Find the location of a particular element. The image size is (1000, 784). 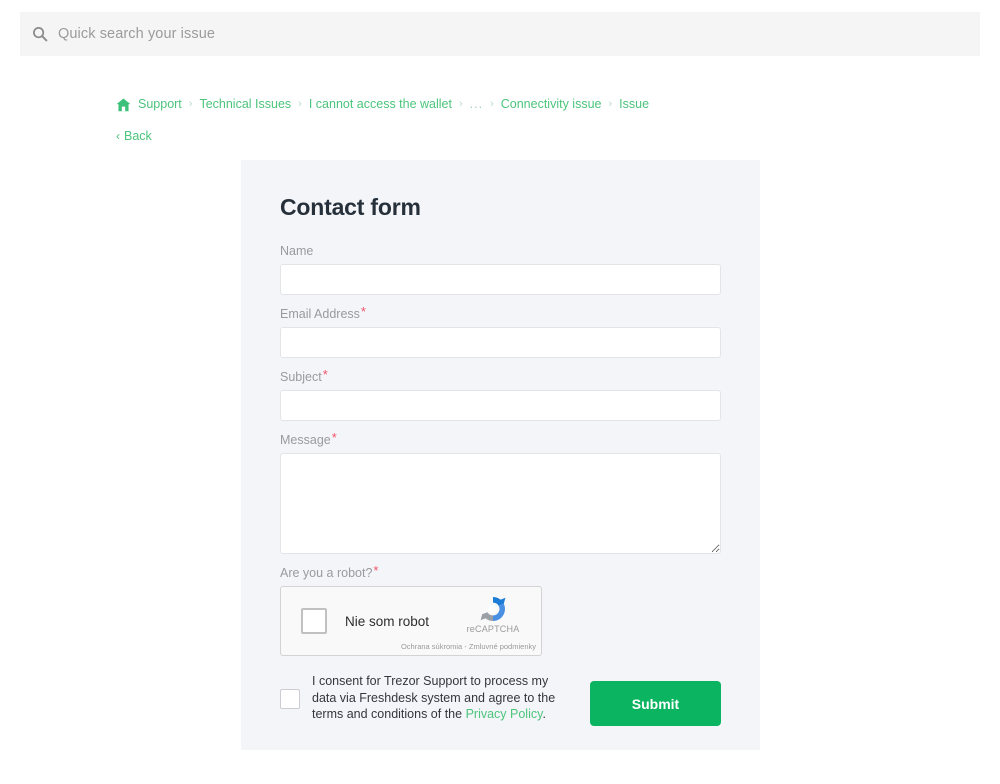

field-email: Email Address* is located at coordinates (500, 331).